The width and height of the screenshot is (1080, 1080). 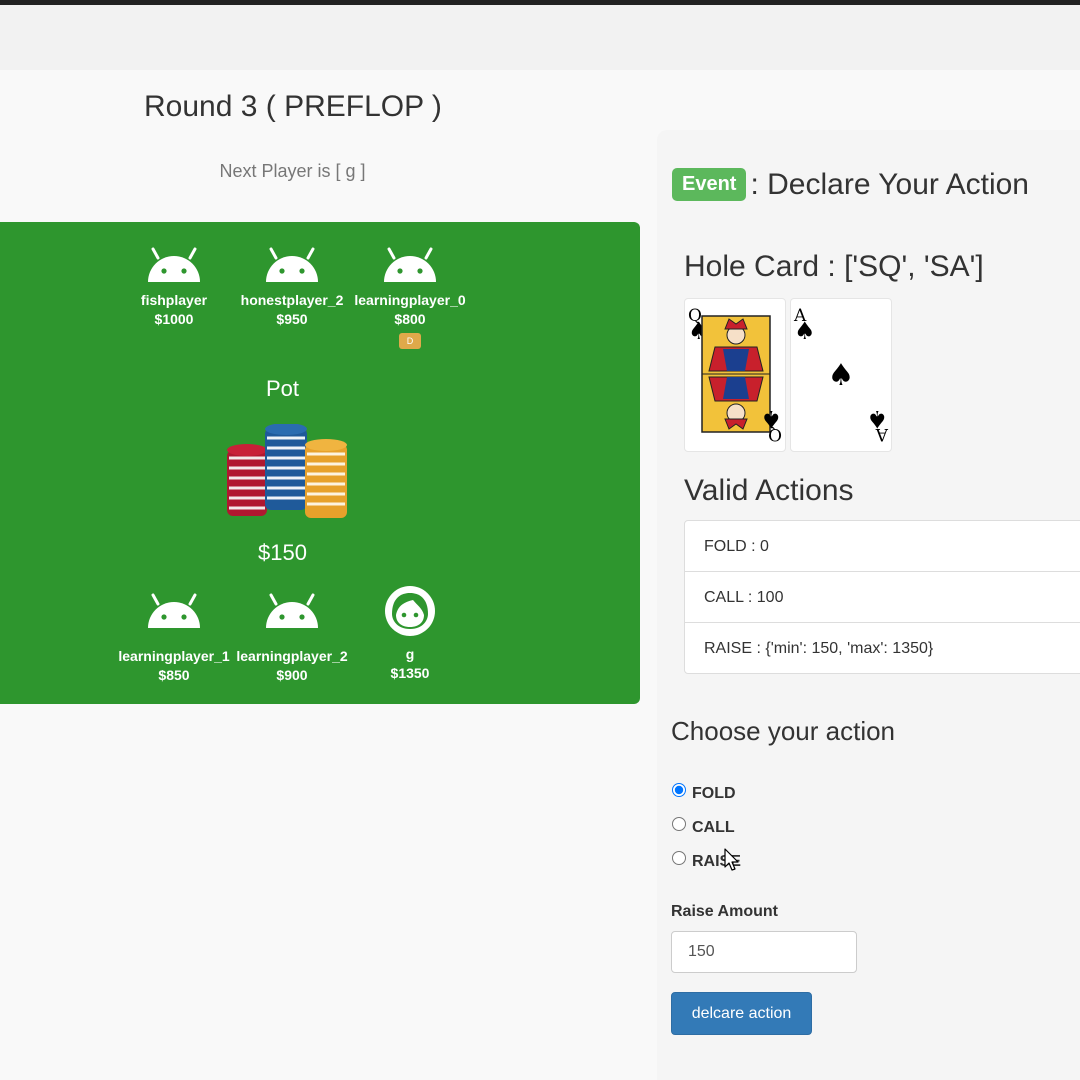 I want to click on player-stack: $800, so click(x=410, y=319).